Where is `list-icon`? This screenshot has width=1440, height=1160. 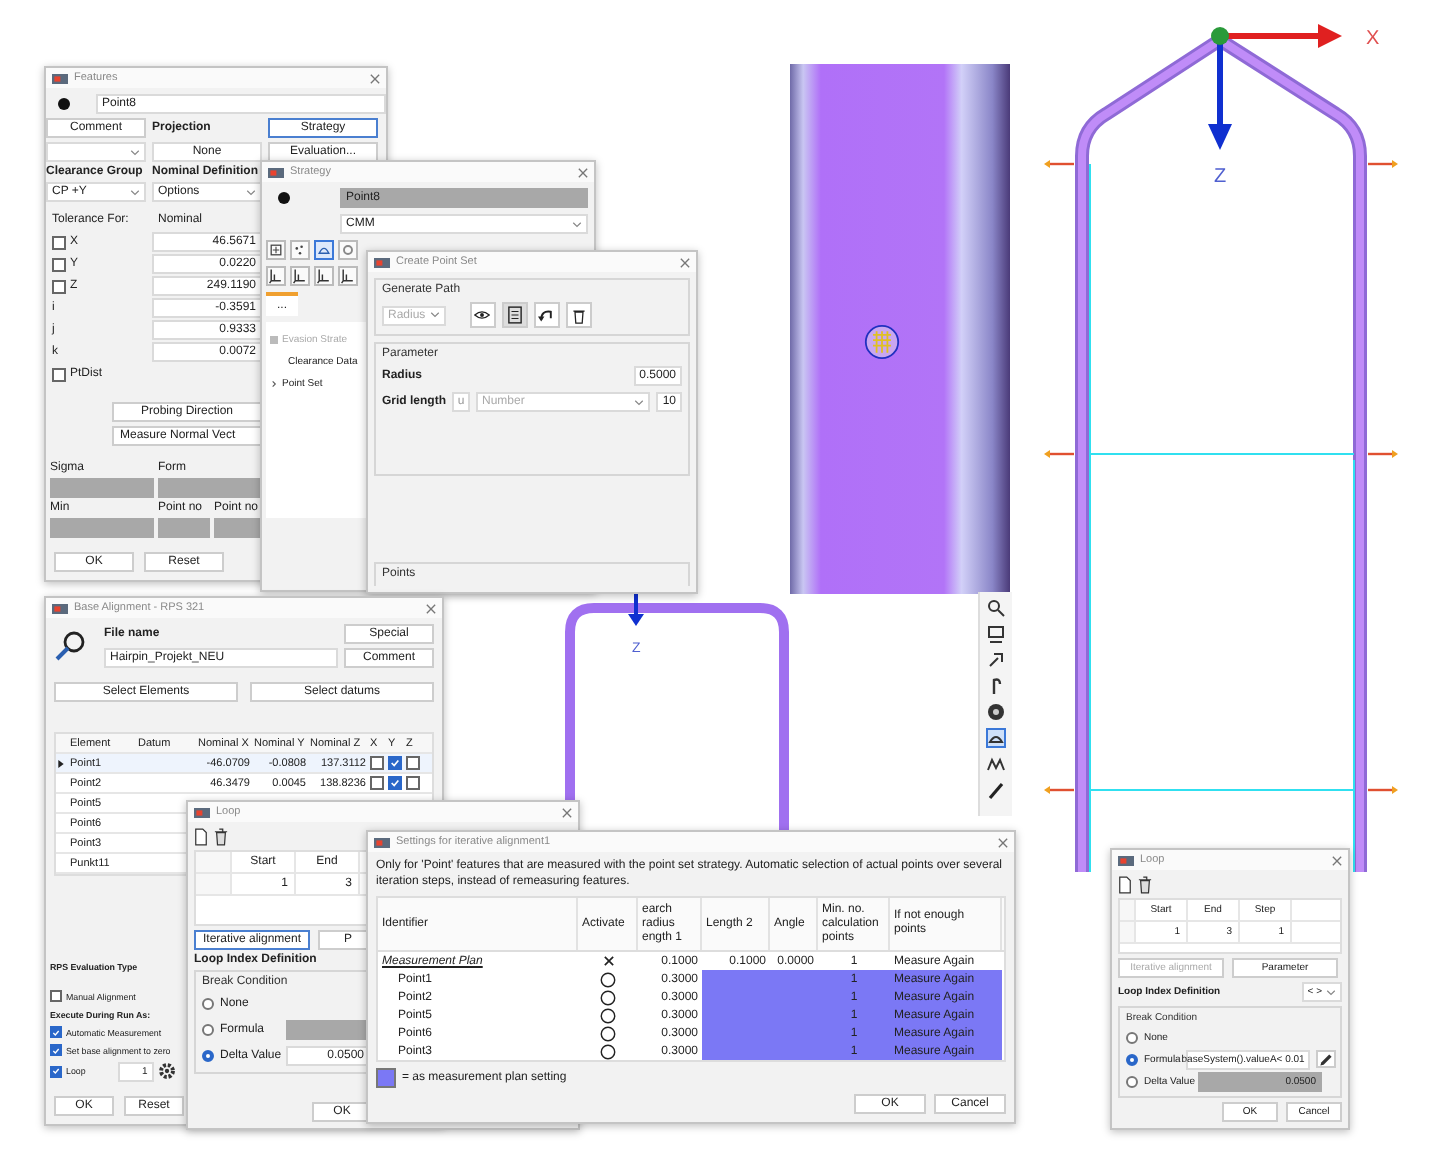
list-icon is located at coordinates (514, 315).